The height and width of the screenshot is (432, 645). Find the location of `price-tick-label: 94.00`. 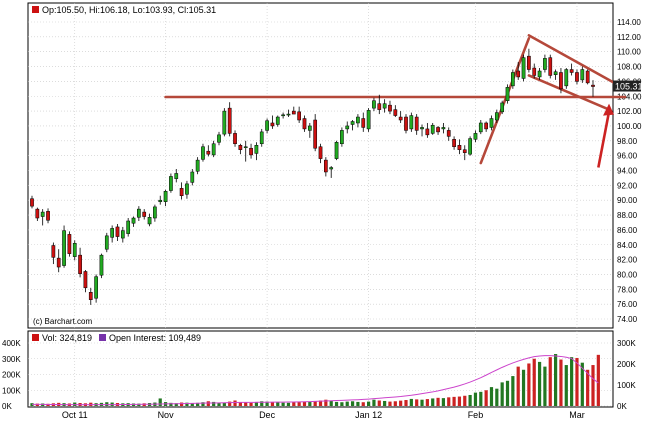

price-tick-label: 94.00 is located at coordinates (627, 171).